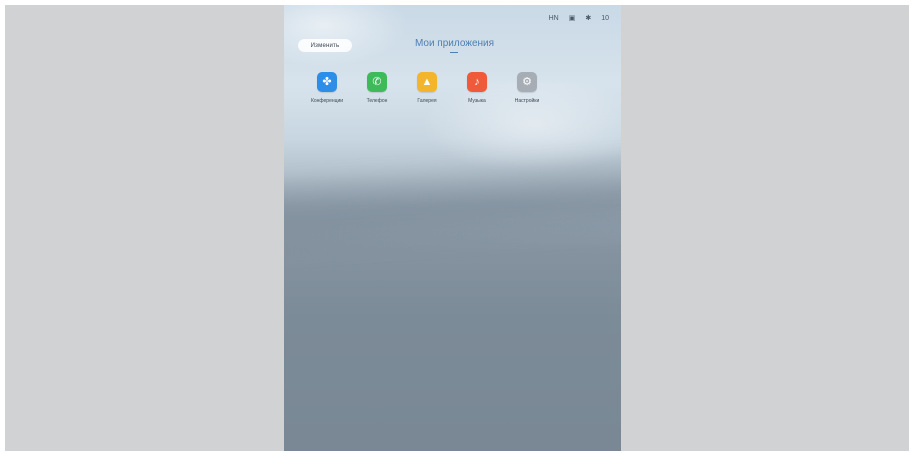 Image resolution: width=912 pixels, height=453 pixels. What do you see at coordinates (605, 18) in the screenshot?
I see `battery-icon: 10` at bounding box center [605, 18].